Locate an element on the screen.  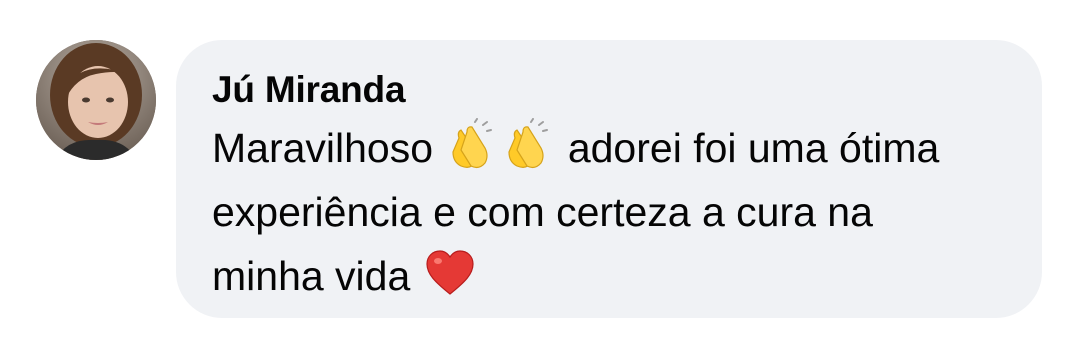
red-heart-icon is located at coordinates (450, 272).